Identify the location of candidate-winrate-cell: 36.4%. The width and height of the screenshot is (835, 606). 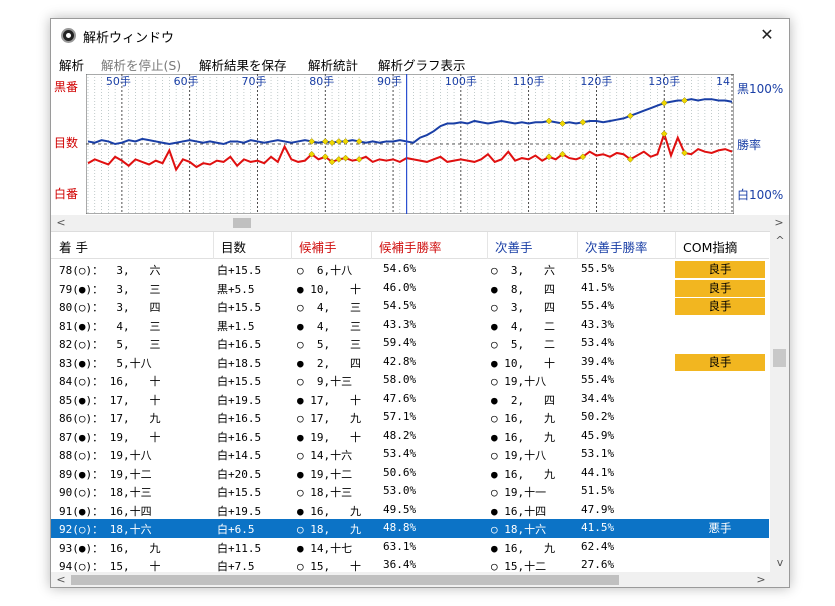
(400, 564).